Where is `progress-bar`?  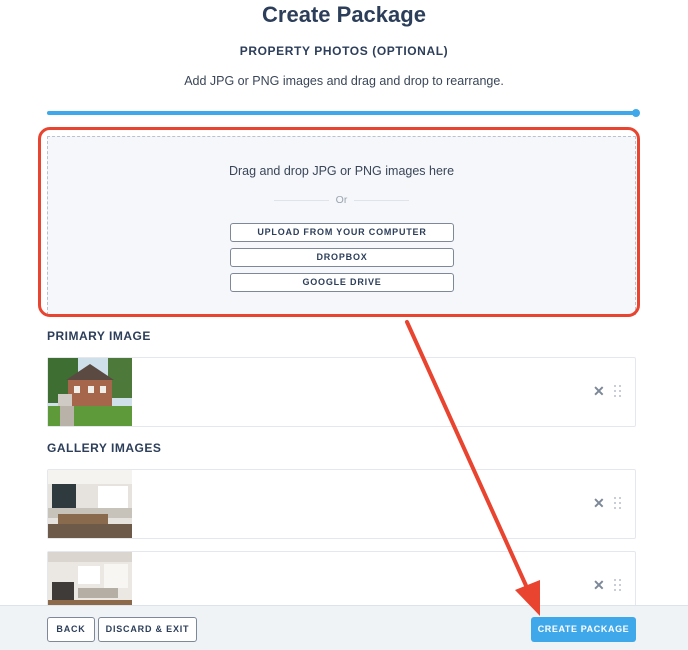
progress-bar is located at coordinates (343, 113).